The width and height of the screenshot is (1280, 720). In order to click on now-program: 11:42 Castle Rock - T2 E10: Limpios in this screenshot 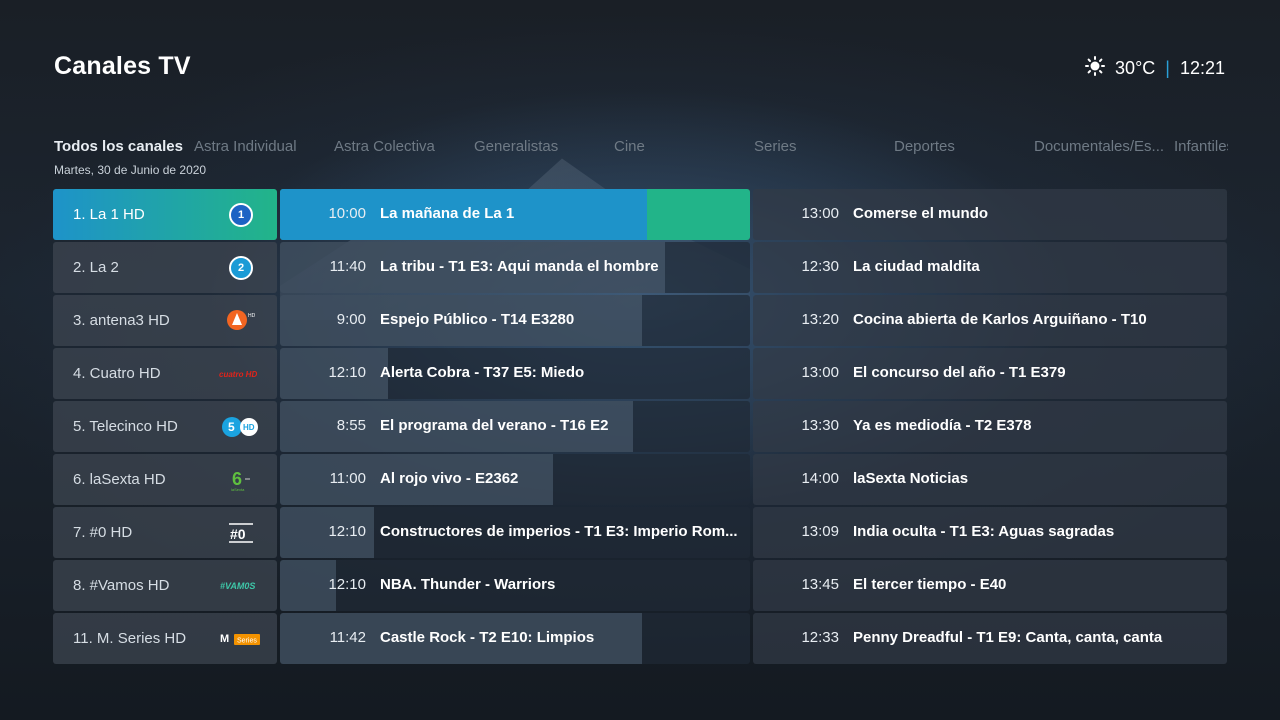, I will do `click(515, 638)`.